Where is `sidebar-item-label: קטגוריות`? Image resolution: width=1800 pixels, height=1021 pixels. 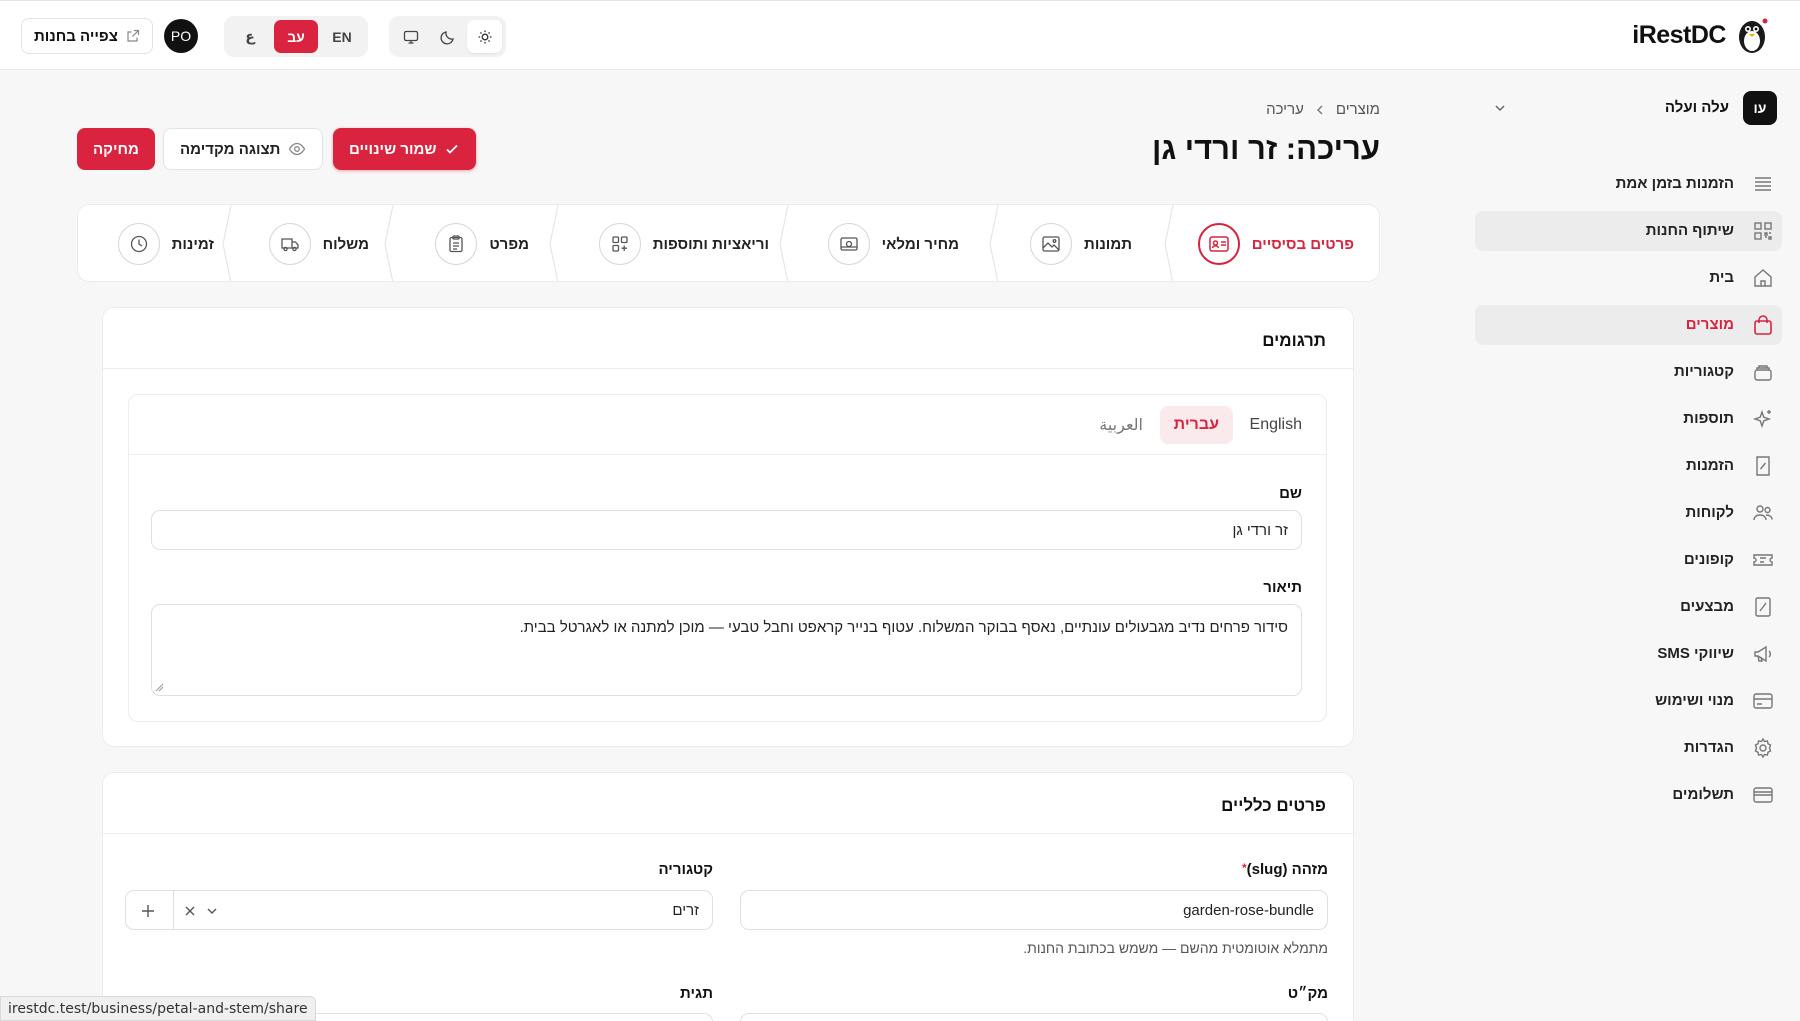 sidebar-item-label: קטגוריות is located at coordinates (1704, 371).